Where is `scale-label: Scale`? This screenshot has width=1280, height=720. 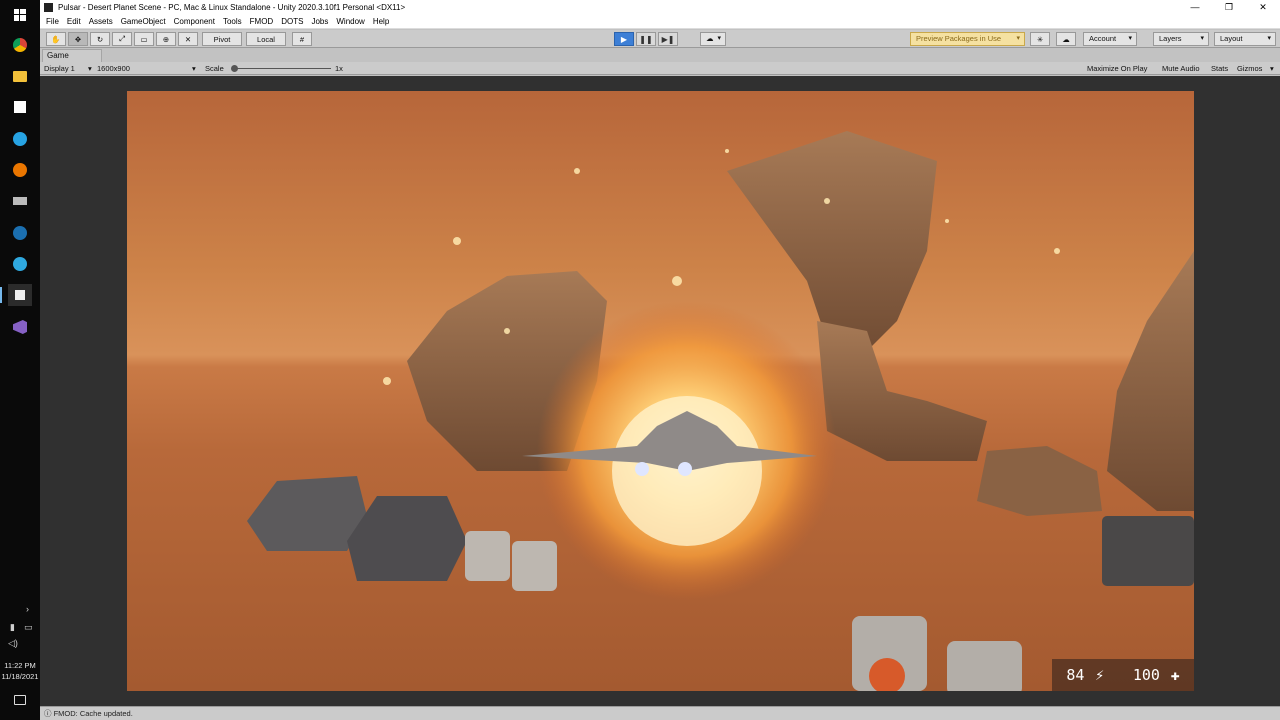
scale-label: Scale is located at coordinates (214, 68).